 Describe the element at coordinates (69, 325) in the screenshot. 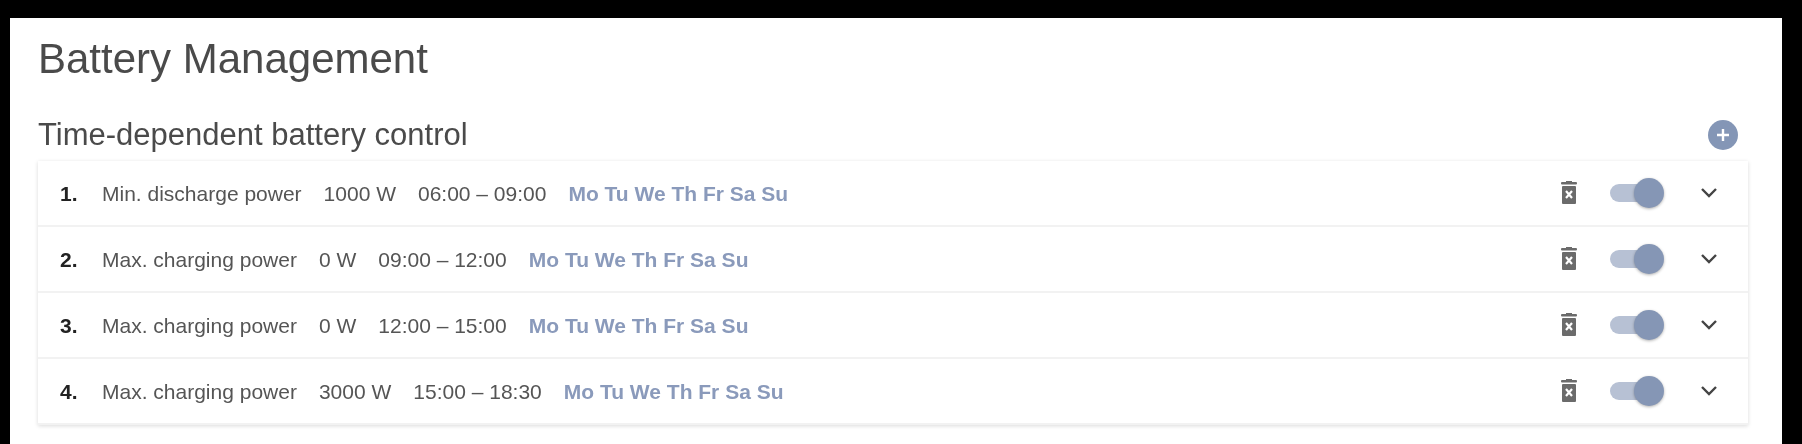

I see `rule-number: 3.` at that location.